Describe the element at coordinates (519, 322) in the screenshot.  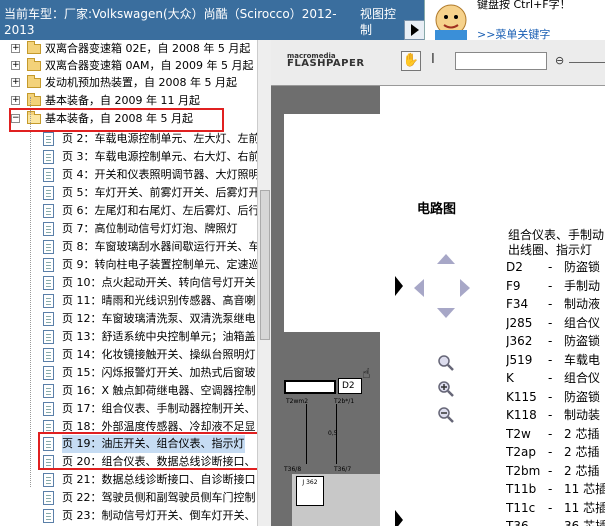
I see `legend-code: J285` at that location.